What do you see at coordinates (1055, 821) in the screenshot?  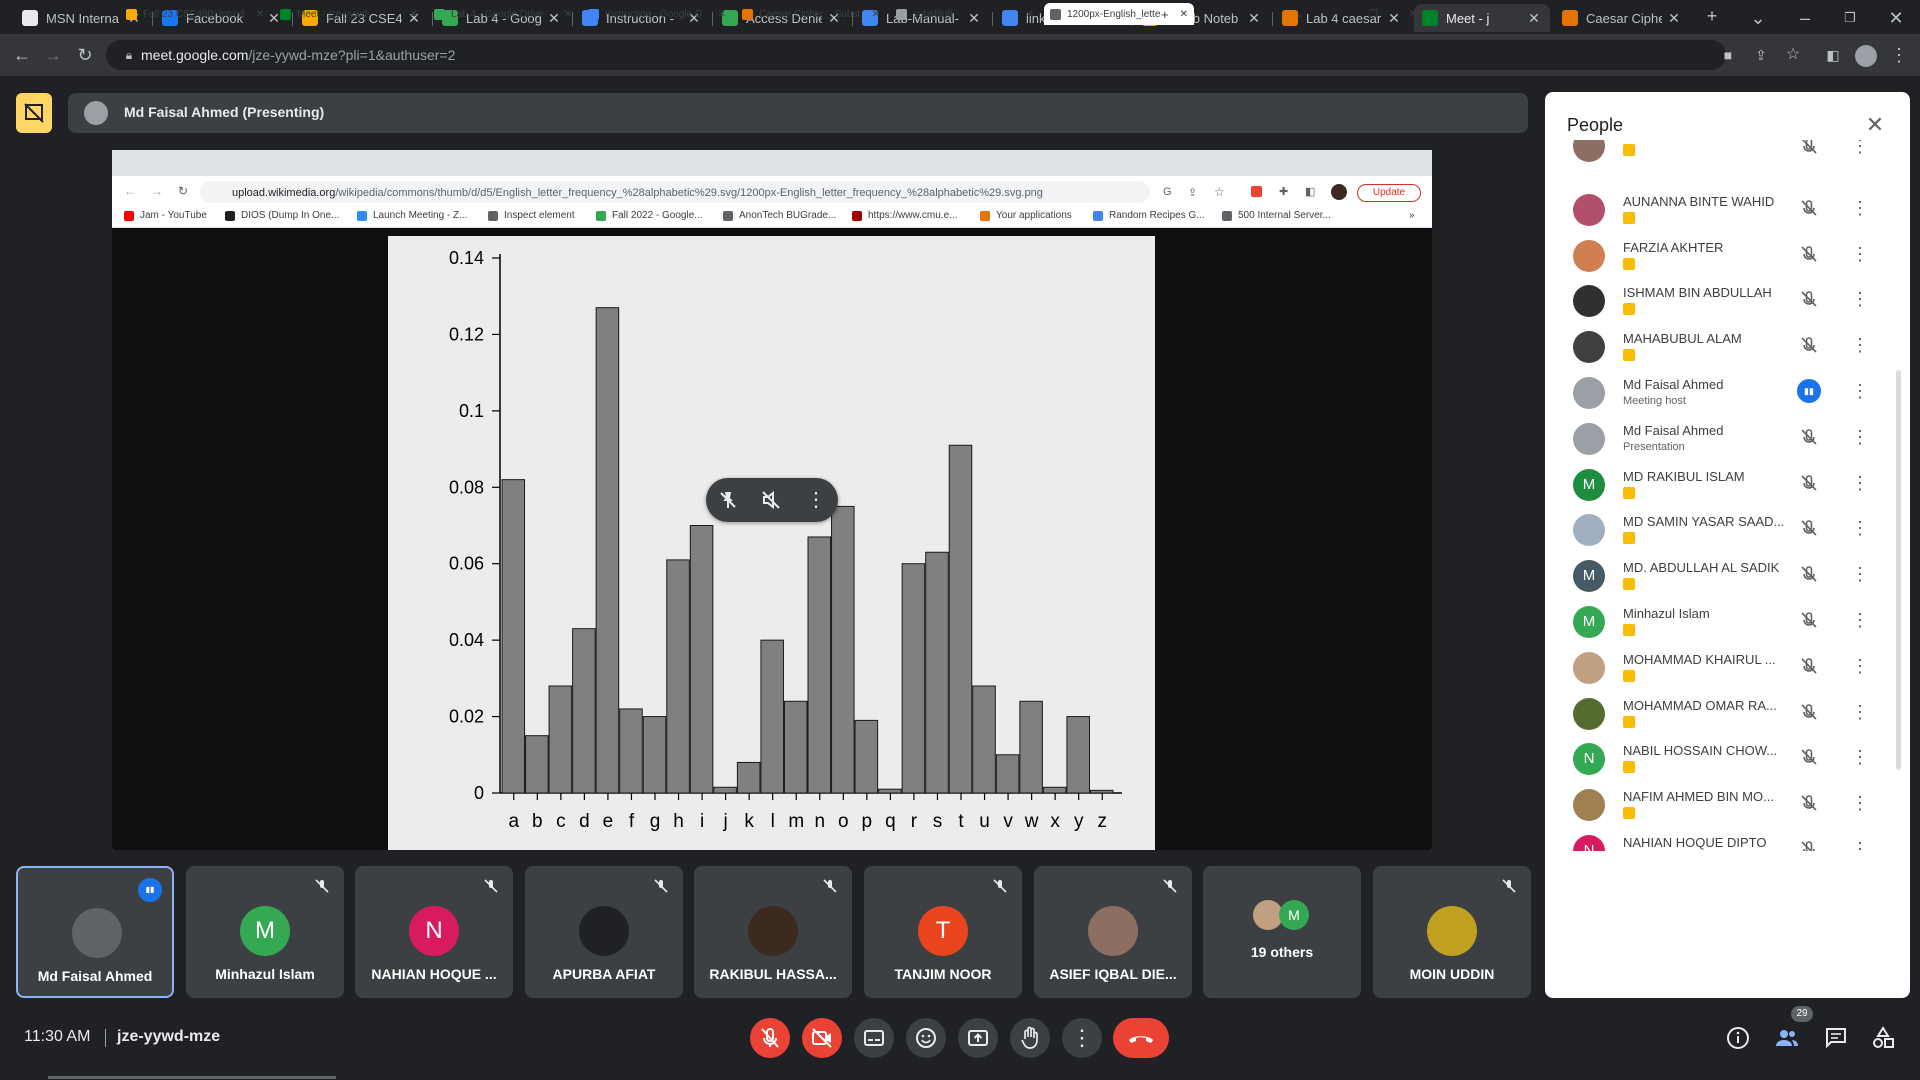 I see `x-tick-label: x` at bounding box center [1055, 821].